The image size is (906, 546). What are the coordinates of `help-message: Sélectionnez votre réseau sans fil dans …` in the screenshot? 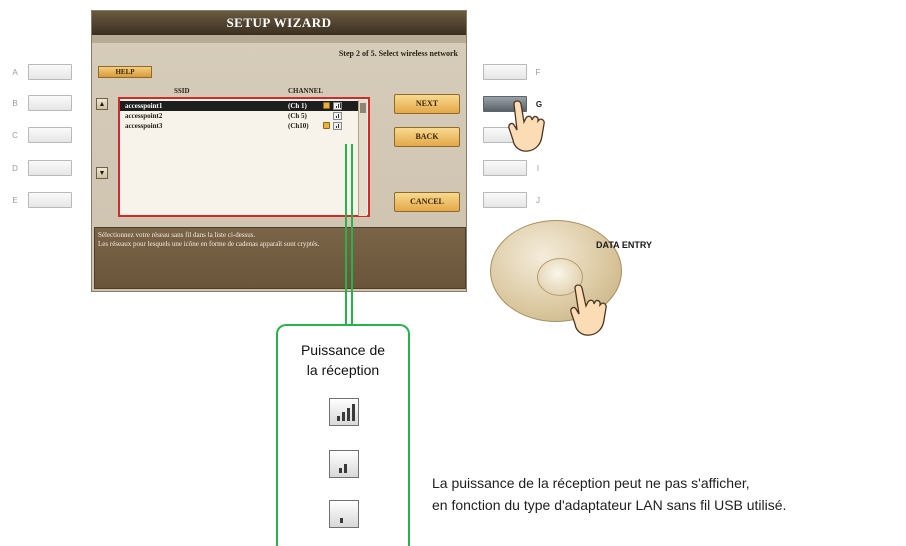 It's located at (280, 258).